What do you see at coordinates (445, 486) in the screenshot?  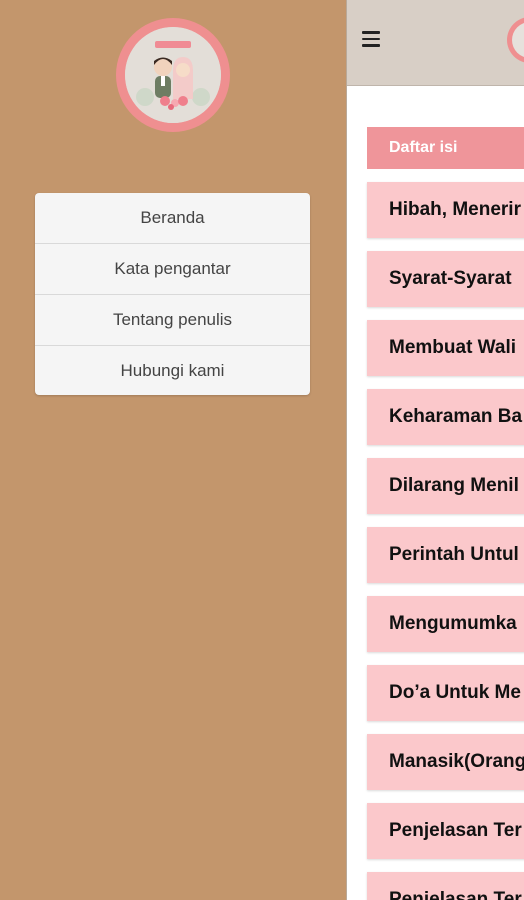 I see `toc-item: Dilarang Menil` at bounding box center [445, 486].